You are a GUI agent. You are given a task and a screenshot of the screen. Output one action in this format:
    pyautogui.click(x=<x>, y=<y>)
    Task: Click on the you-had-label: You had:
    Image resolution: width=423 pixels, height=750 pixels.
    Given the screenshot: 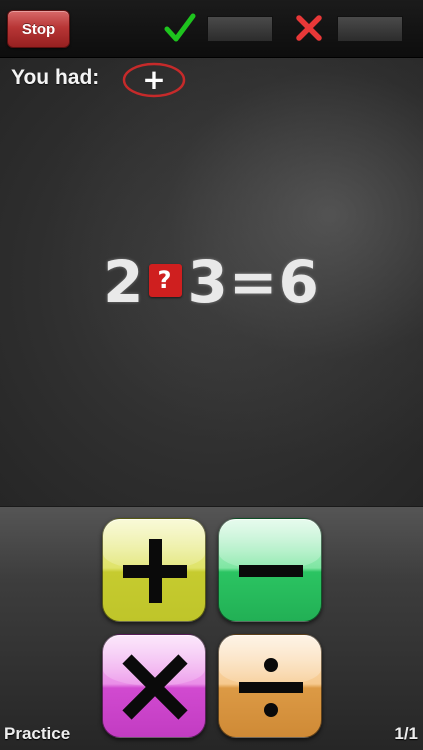 What is the action you would take?
    pyautogui.click(x=55, y=77)
    